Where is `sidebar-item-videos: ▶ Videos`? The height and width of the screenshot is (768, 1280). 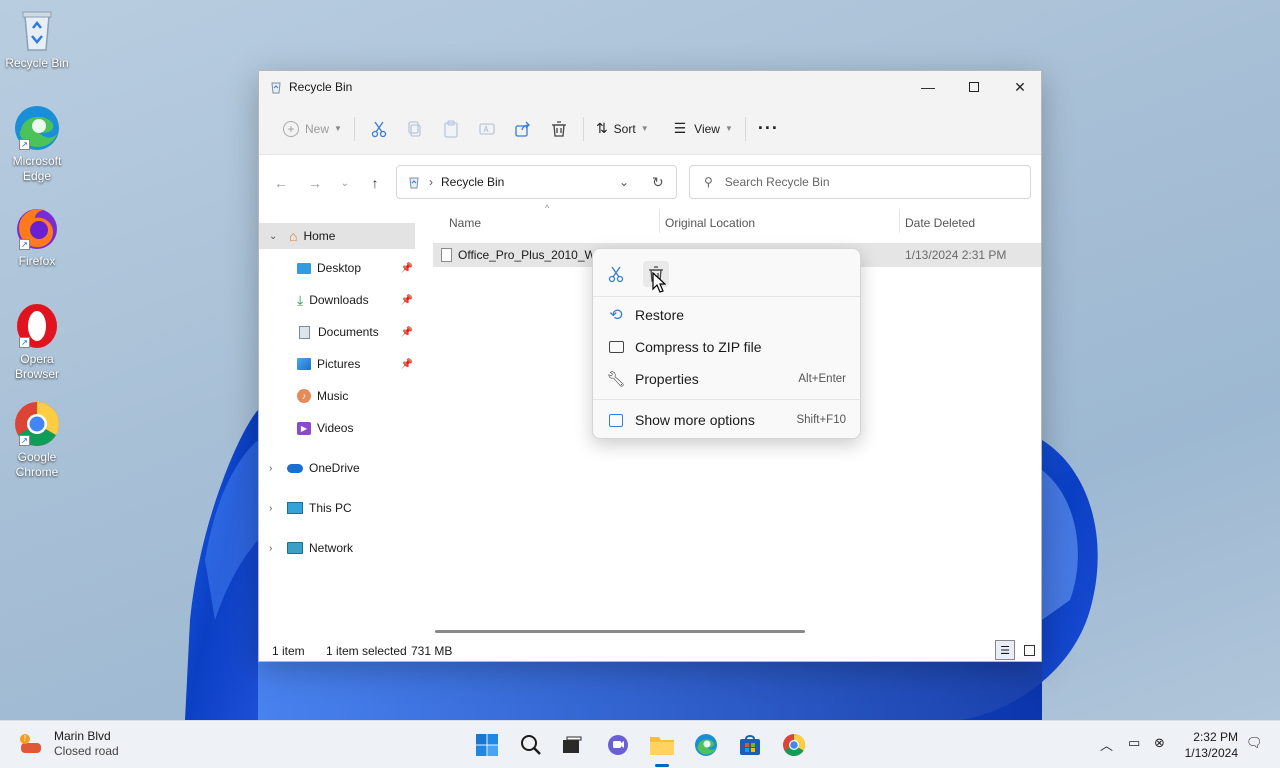
sidebar-item-videos: ▶ Videos is located at coordinates (337, 428).